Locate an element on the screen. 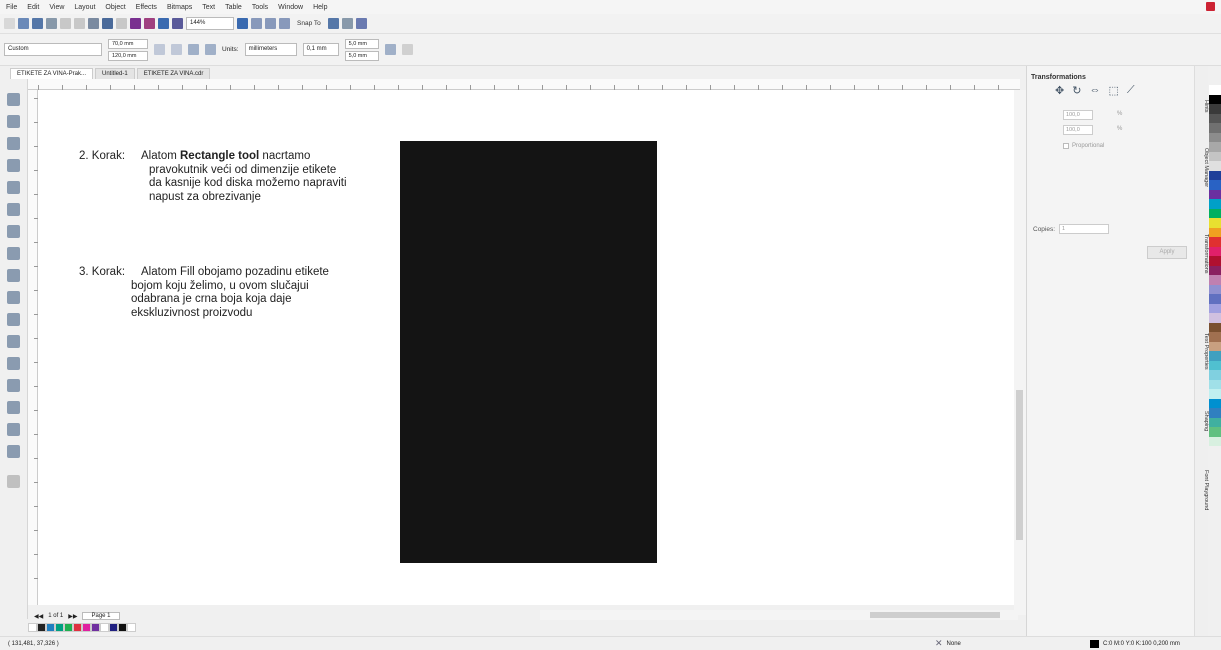 This screenshot has height=650, width=1221. current-page-icon is located at coordinates (210, 49).